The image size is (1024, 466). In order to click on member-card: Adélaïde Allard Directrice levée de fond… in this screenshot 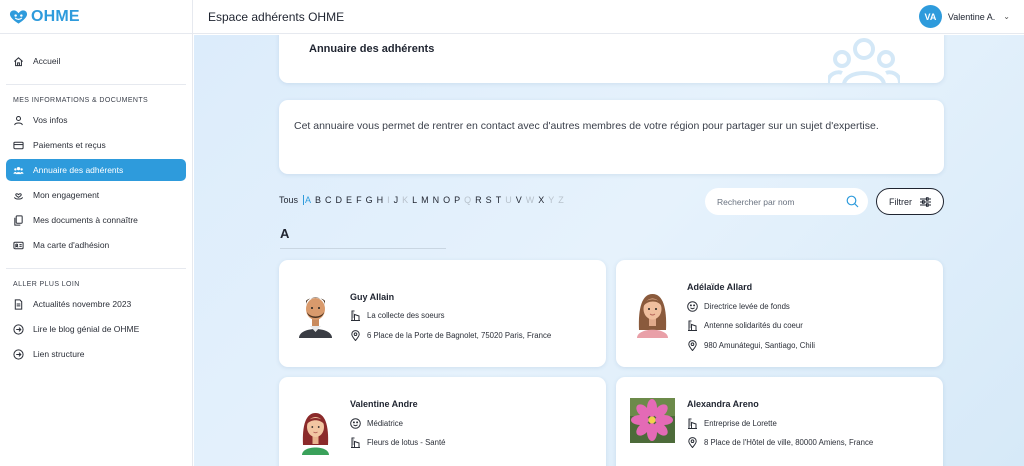, I will do `click(779, 313)`.